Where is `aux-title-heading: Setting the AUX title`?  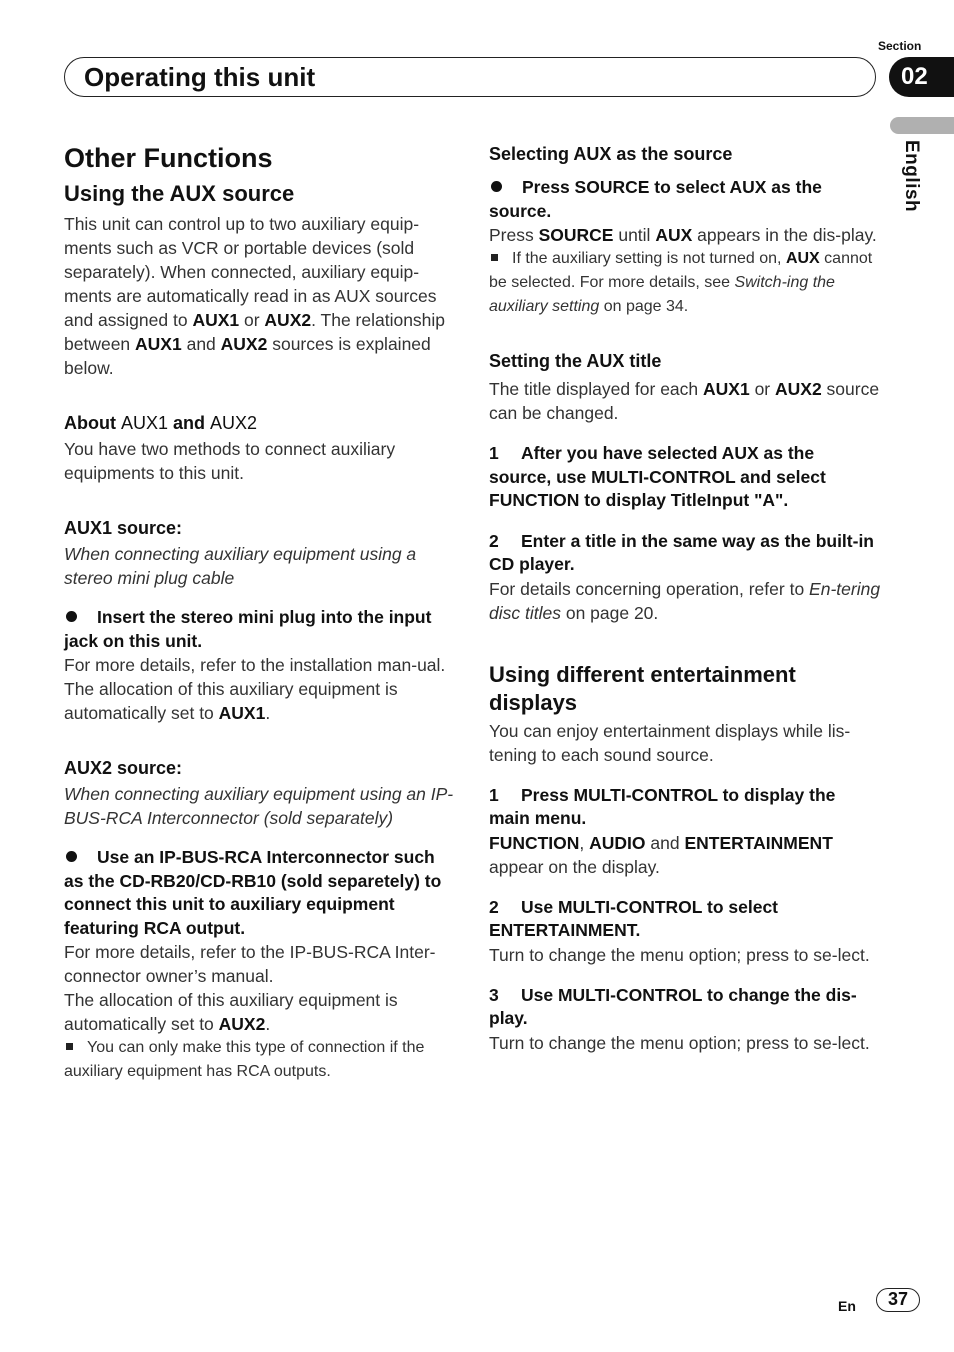 aux-title-heading: Setting the AUX title is located at coordinates (575, 361).